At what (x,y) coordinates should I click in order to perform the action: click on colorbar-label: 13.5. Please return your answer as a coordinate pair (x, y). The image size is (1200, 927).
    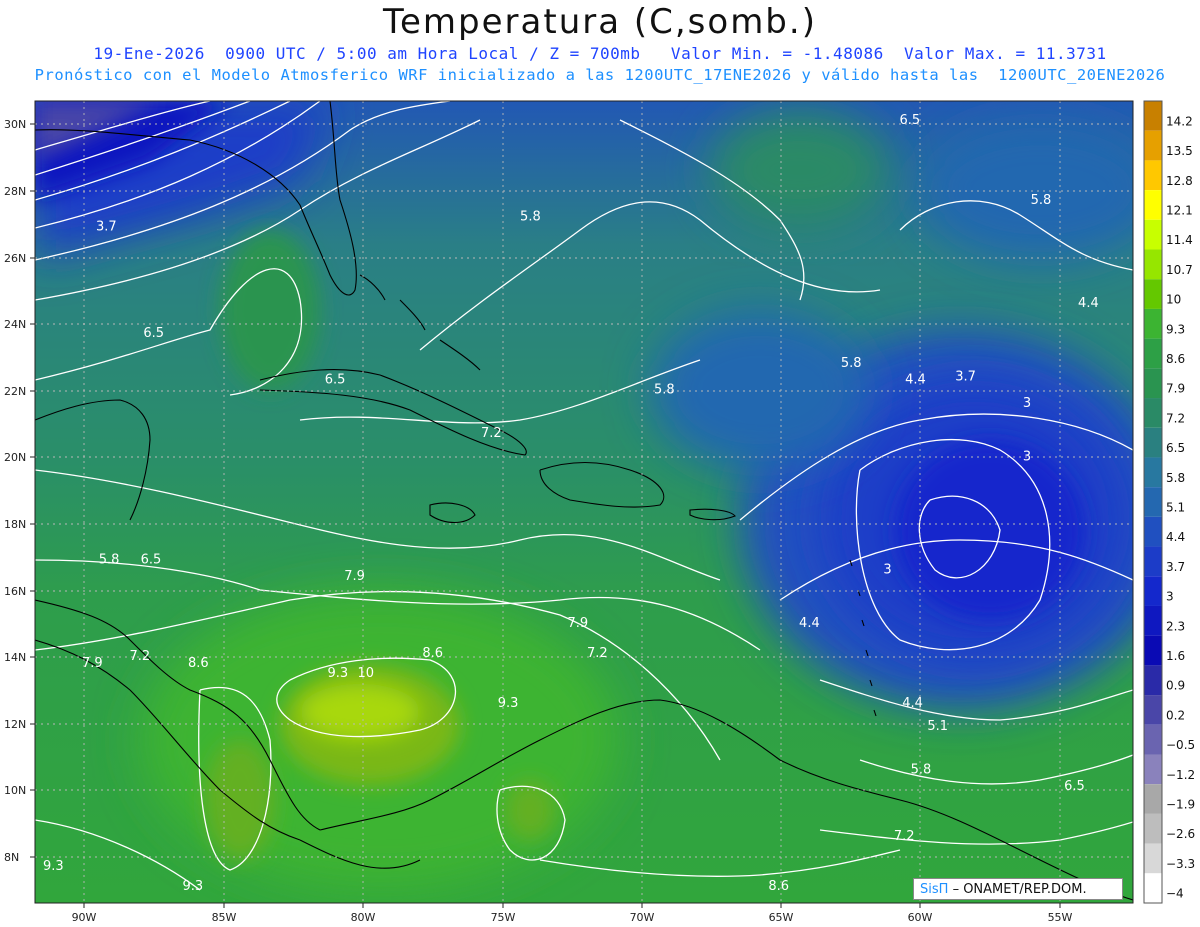
    Looking at the image, I should click on (1179, 151).